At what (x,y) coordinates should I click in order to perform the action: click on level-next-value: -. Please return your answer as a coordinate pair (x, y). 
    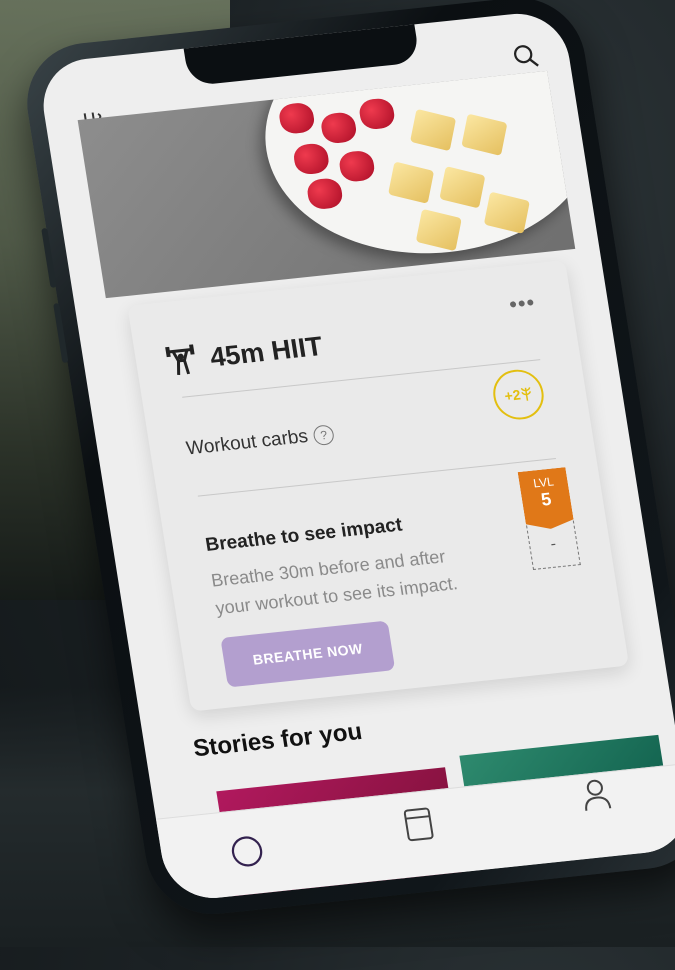
    Looking at the image, I should click on (553, 544).